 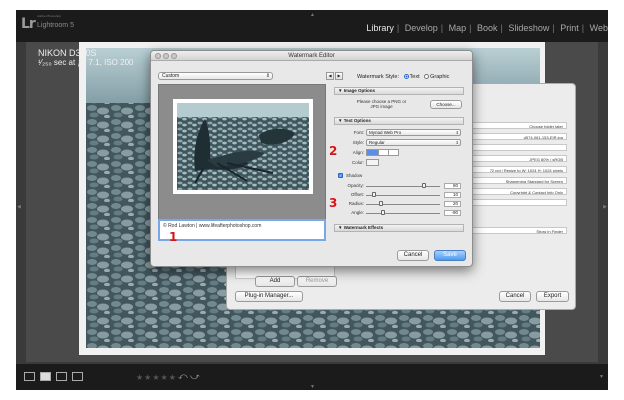 What do you see at coordinates (452, 186) in the screenshot?
I see `opacity-value: 80` at bounding box center [452, 186].